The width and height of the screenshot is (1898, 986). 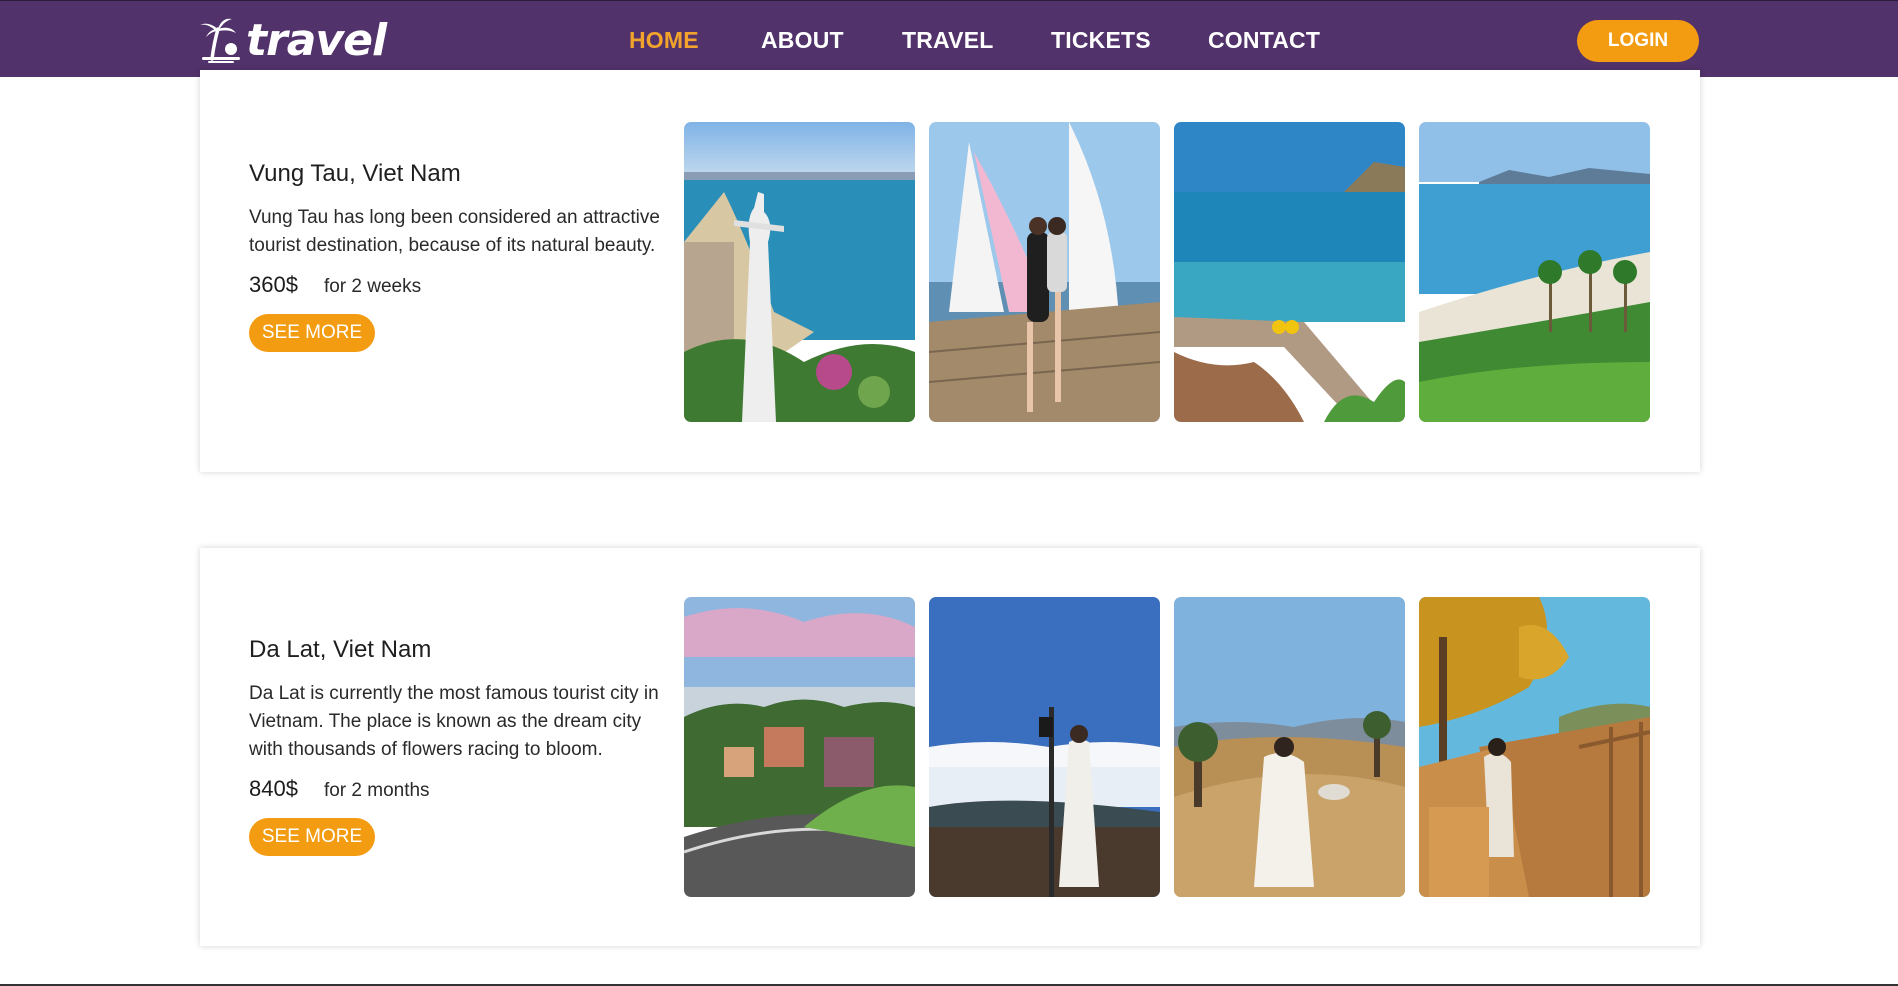 I want to click on price-row: 840$ for 2 months, so click(x=459, y=789).